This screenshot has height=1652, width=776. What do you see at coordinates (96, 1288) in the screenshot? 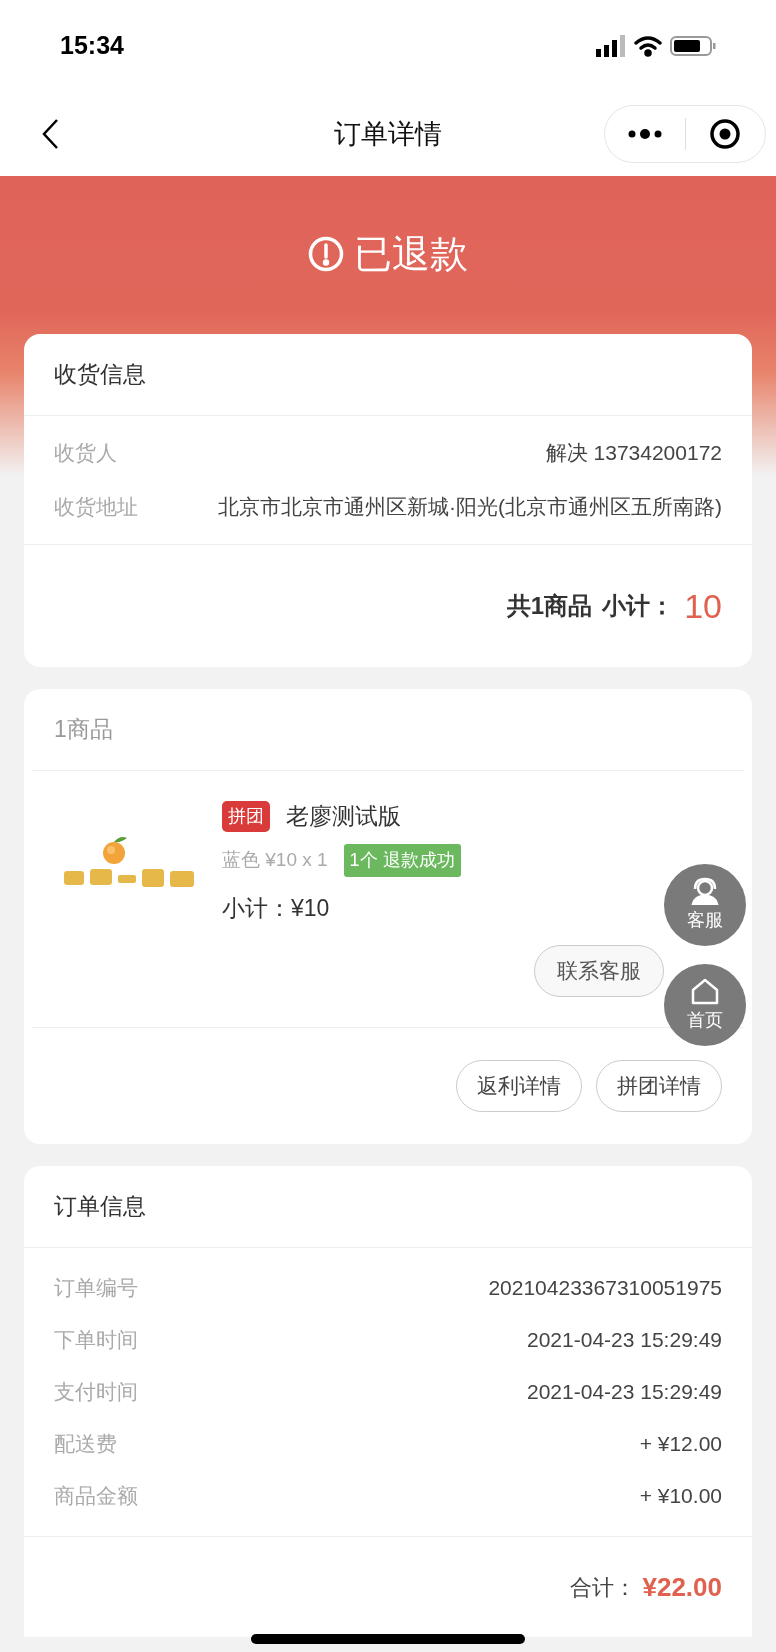
I see `field-label: 订单编号` at bounding box center [96, 1288].